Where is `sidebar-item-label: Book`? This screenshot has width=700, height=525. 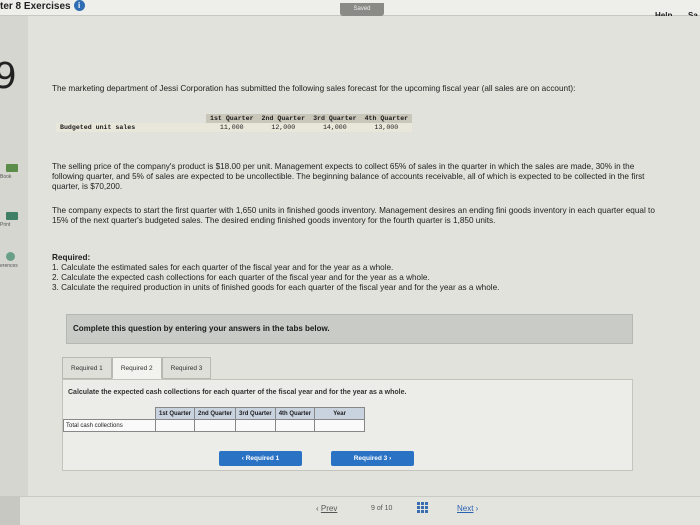
sidebar-item-label: Book is located at coordinates (6, 177).